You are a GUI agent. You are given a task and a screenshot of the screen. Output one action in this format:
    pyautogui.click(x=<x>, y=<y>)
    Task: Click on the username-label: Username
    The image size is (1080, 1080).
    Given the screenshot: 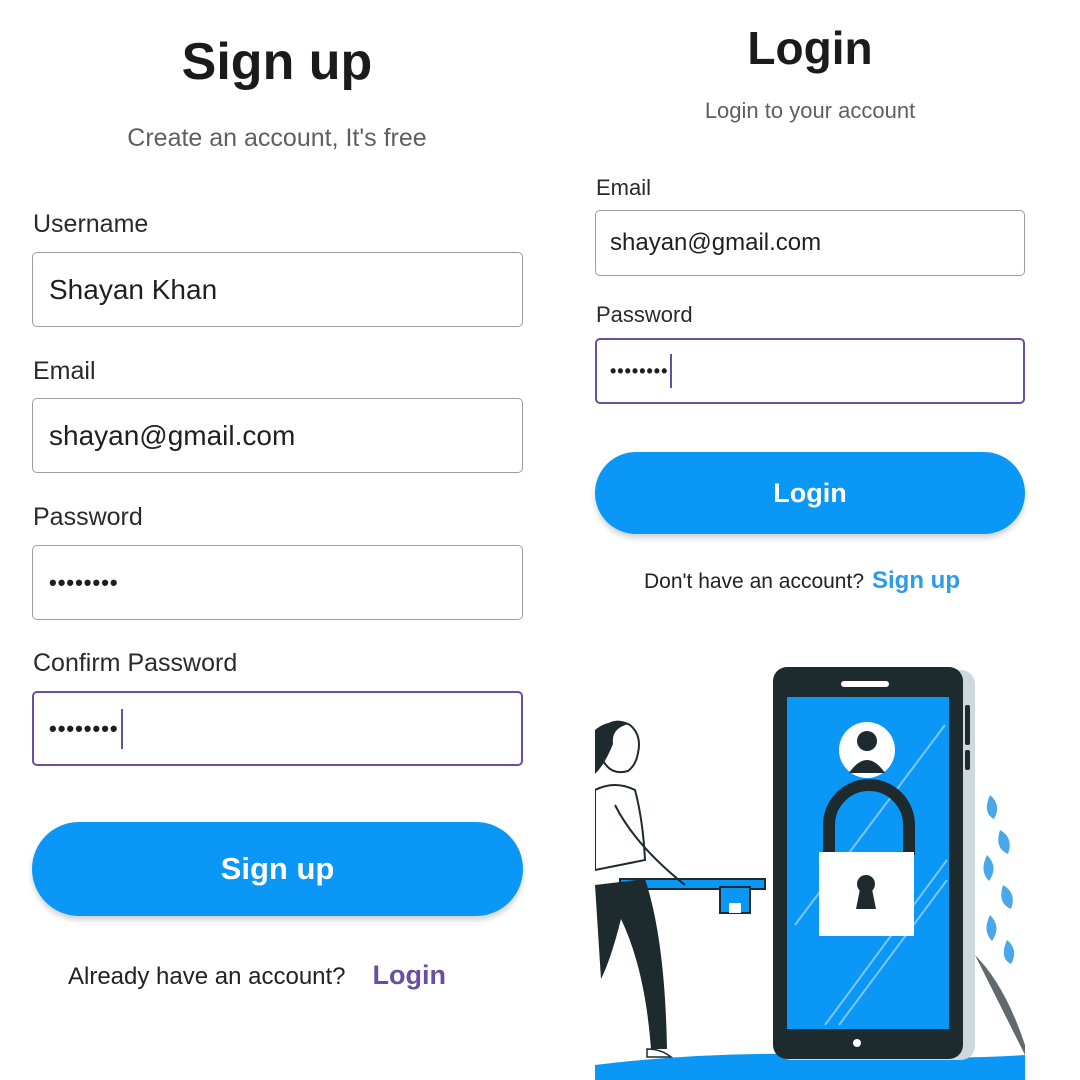 What is the action you would take?
    pyautogui.click(x=91, y=224)
    